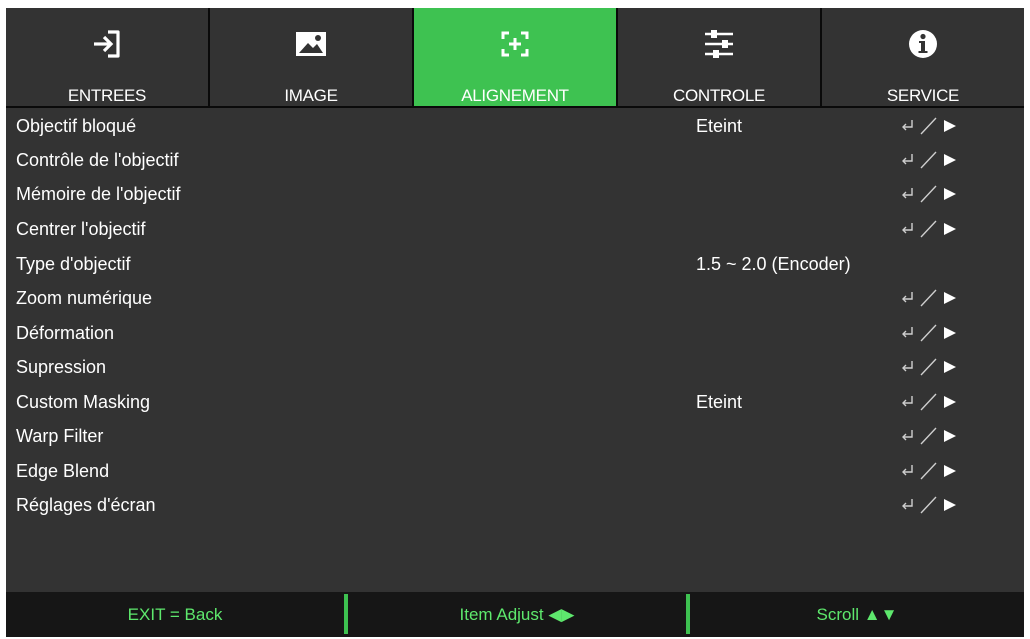  Describe the element at coordinates (515, 333) in the screenshot. I see `menu-item-deformation: Déformation` at that location.